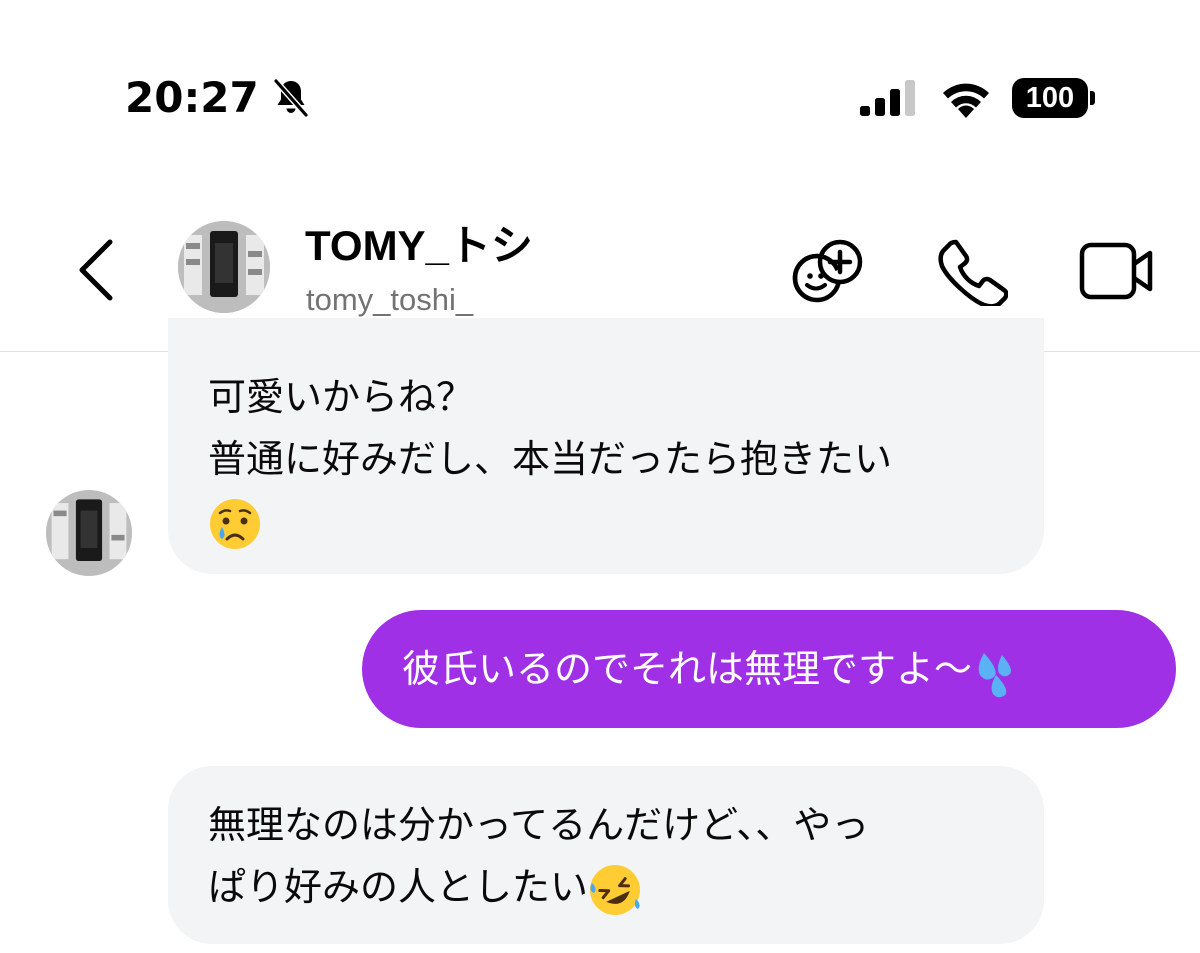  What do you see at coordinates (550, 459) in the screenshot?
I see `message-line: 普通に好みだし、本当だったら抱きたい` at bounding box center [550, 459].